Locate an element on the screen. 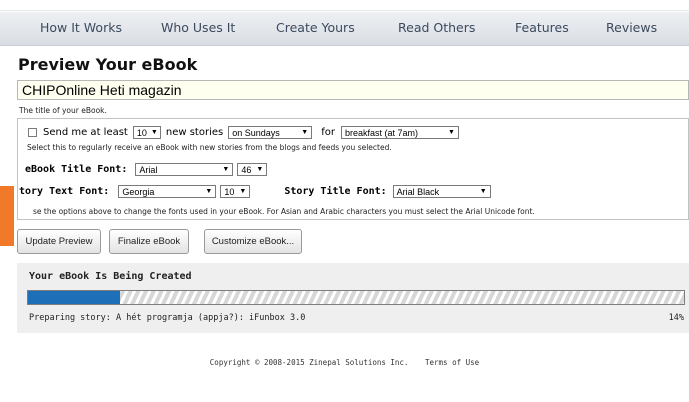  title-font-size-select: 46 ▼ is located at coordinates (252, 169).